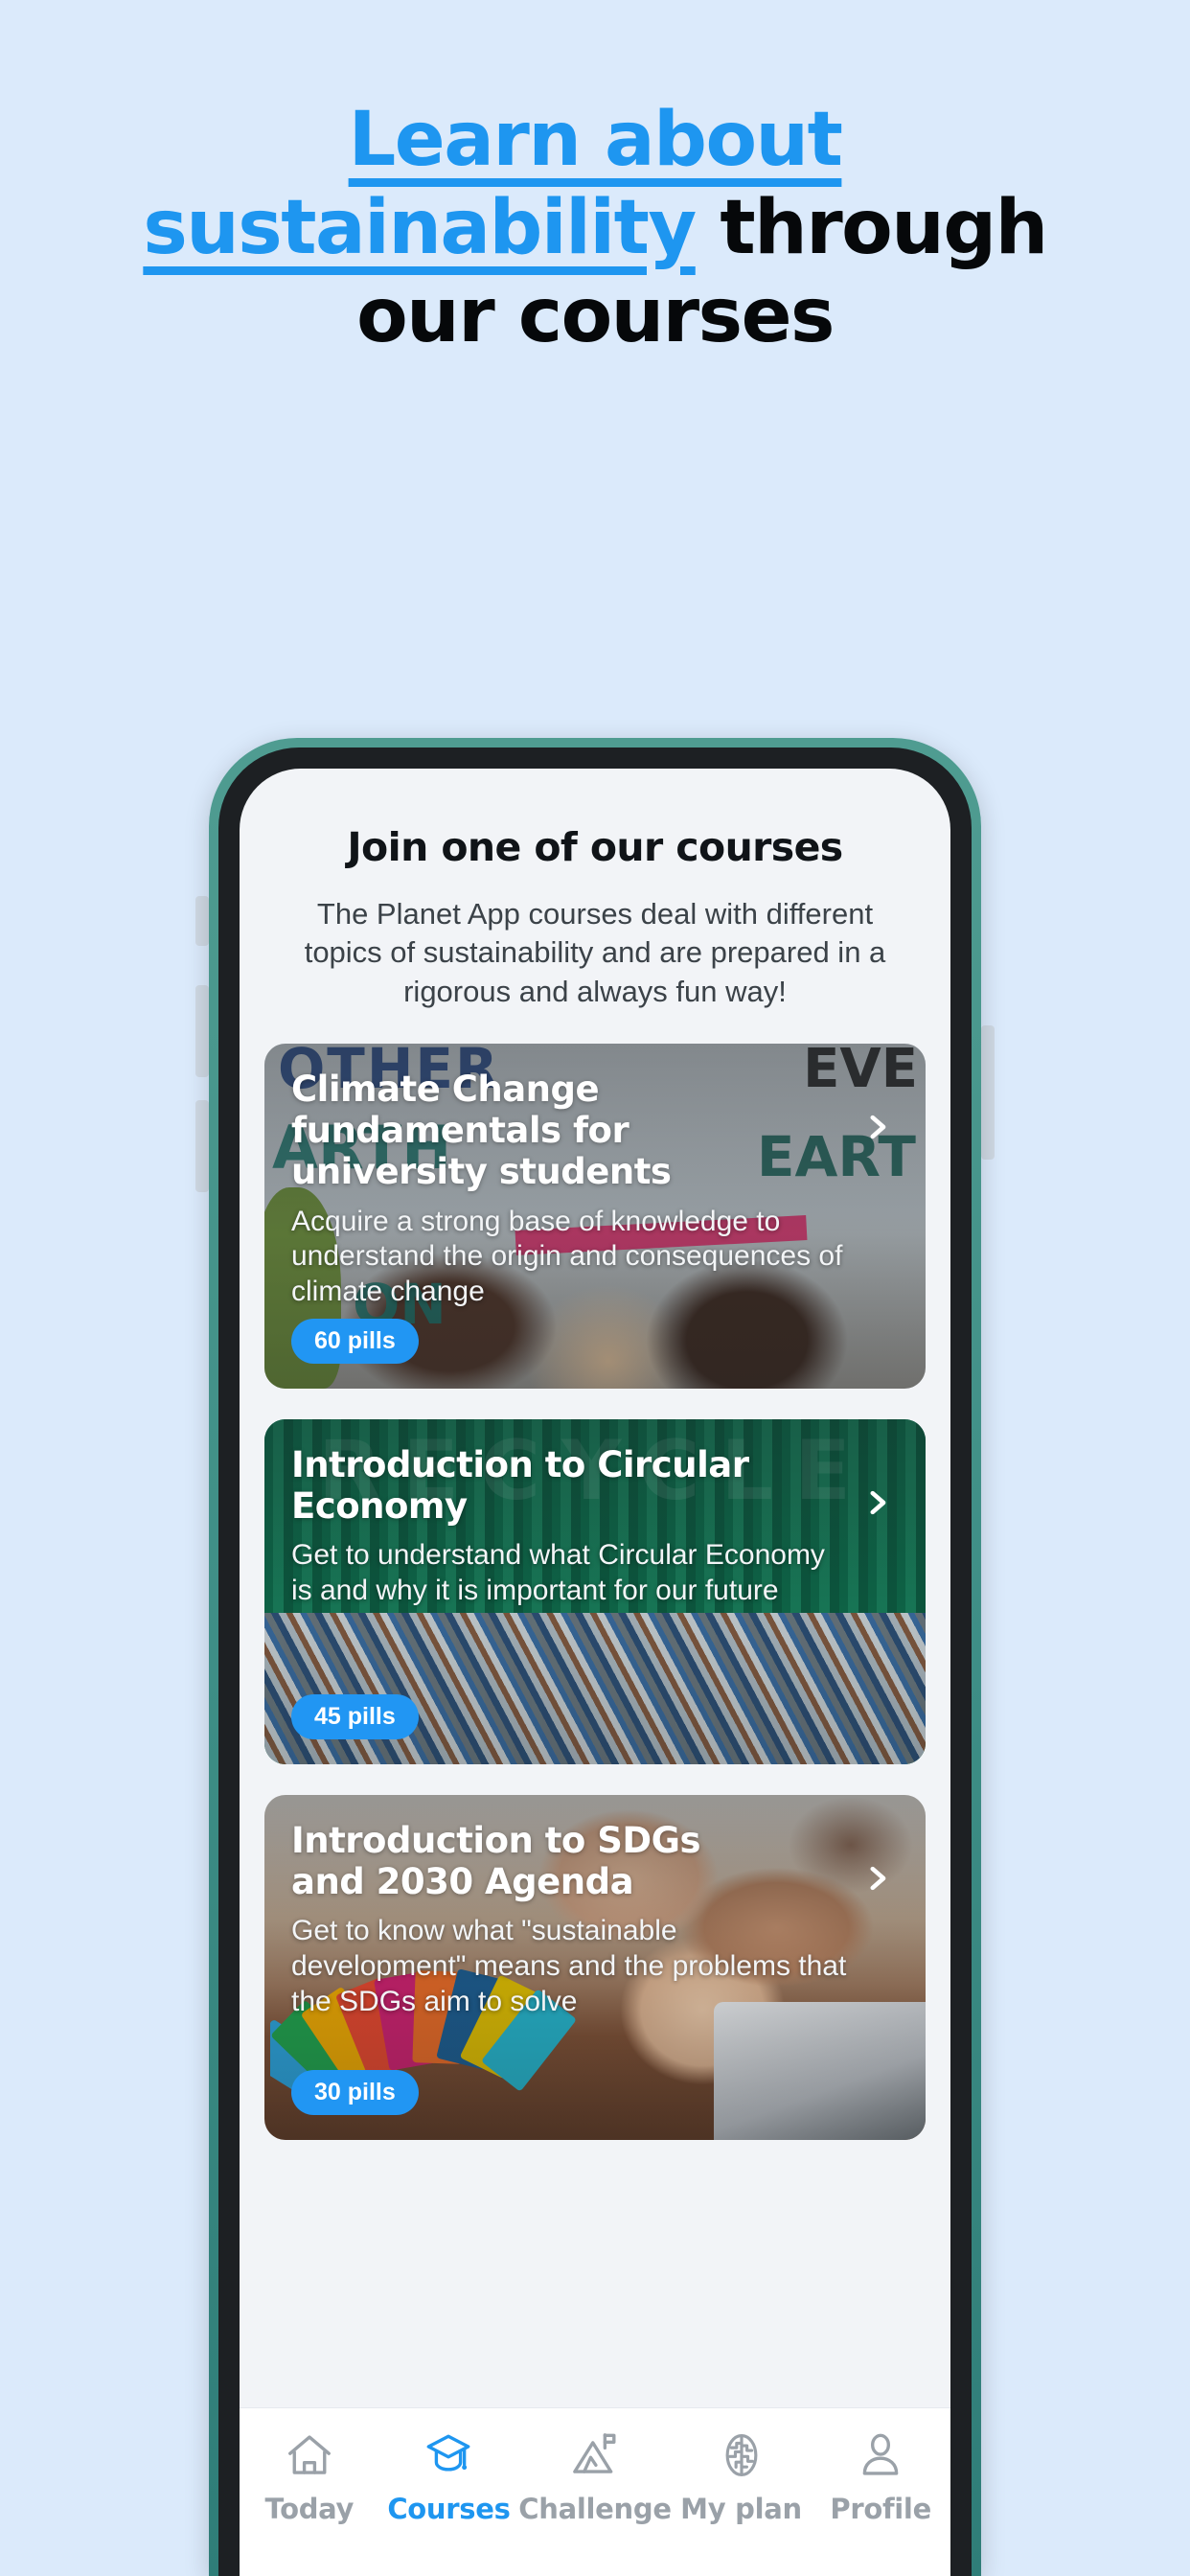  I want to click on tab-challenge: Challenge, so click(595, 2477).